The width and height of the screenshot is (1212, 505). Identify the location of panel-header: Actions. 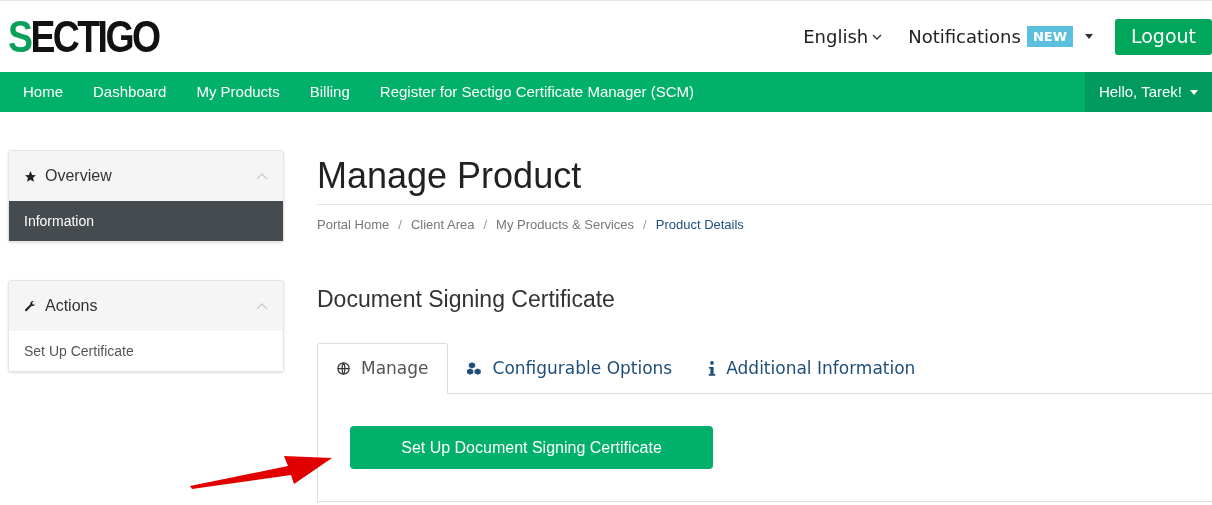
(146, 306).